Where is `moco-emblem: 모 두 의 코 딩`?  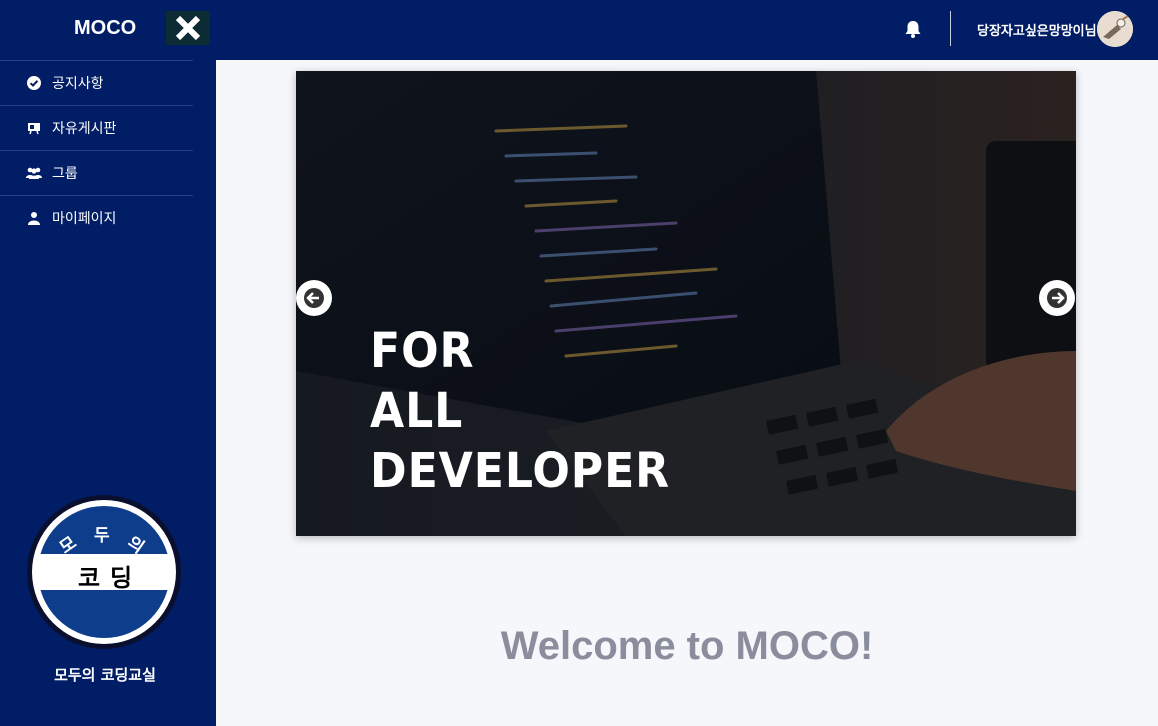 moco-emblem: 모 두 의 코 딩 is located at coordinates (104, 572).